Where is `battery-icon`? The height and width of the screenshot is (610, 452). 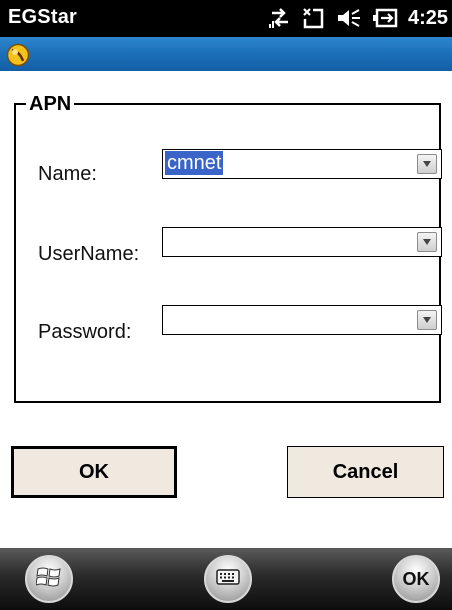 battery-icon is located at coordinates (385, 18).